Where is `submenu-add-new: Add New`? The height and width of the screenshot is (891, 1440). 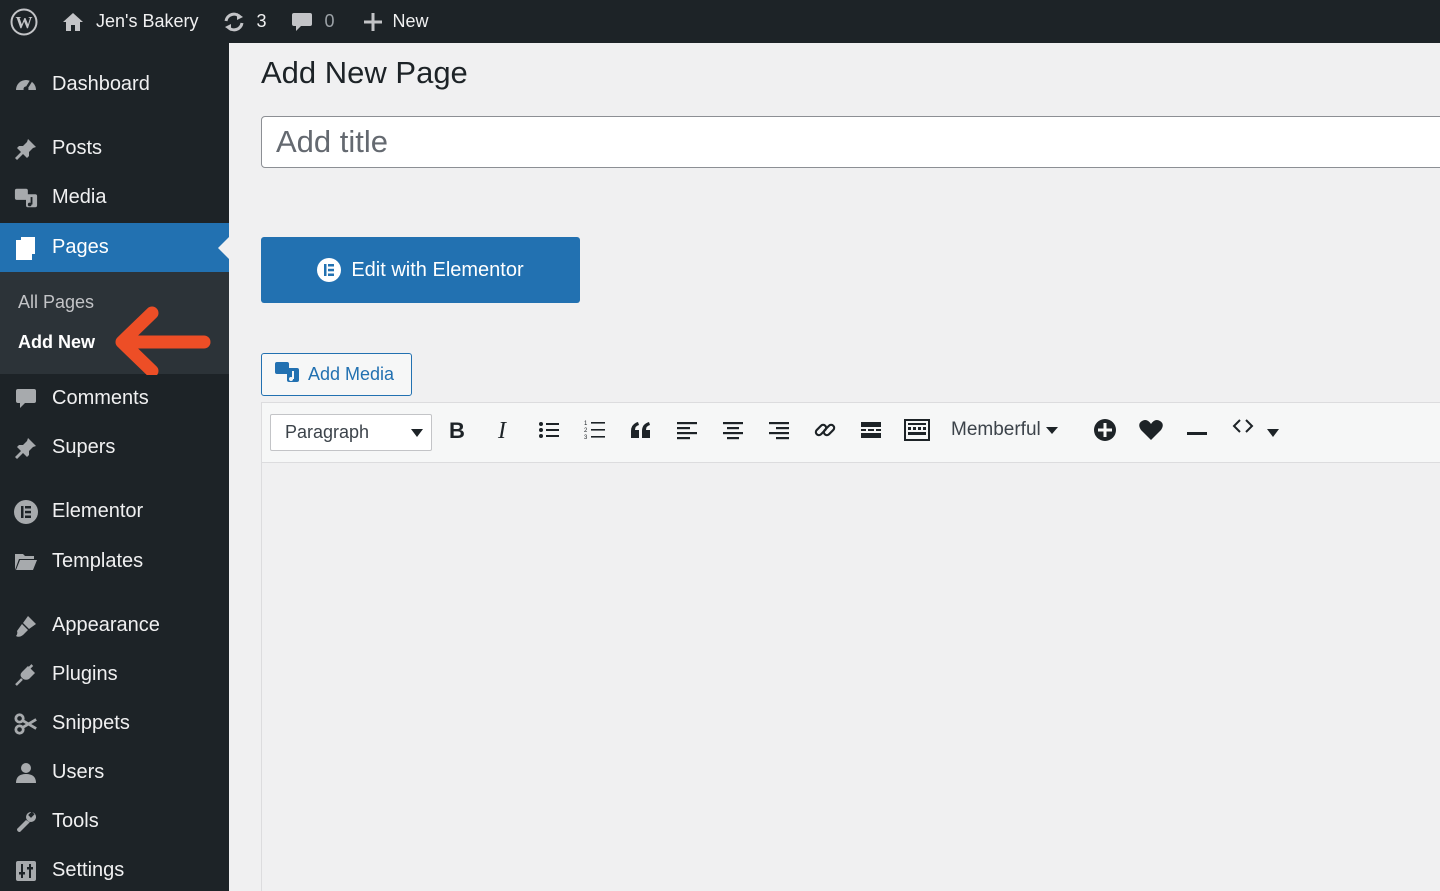
submenu-add-new: Add New is located at coordinates (56, 342).